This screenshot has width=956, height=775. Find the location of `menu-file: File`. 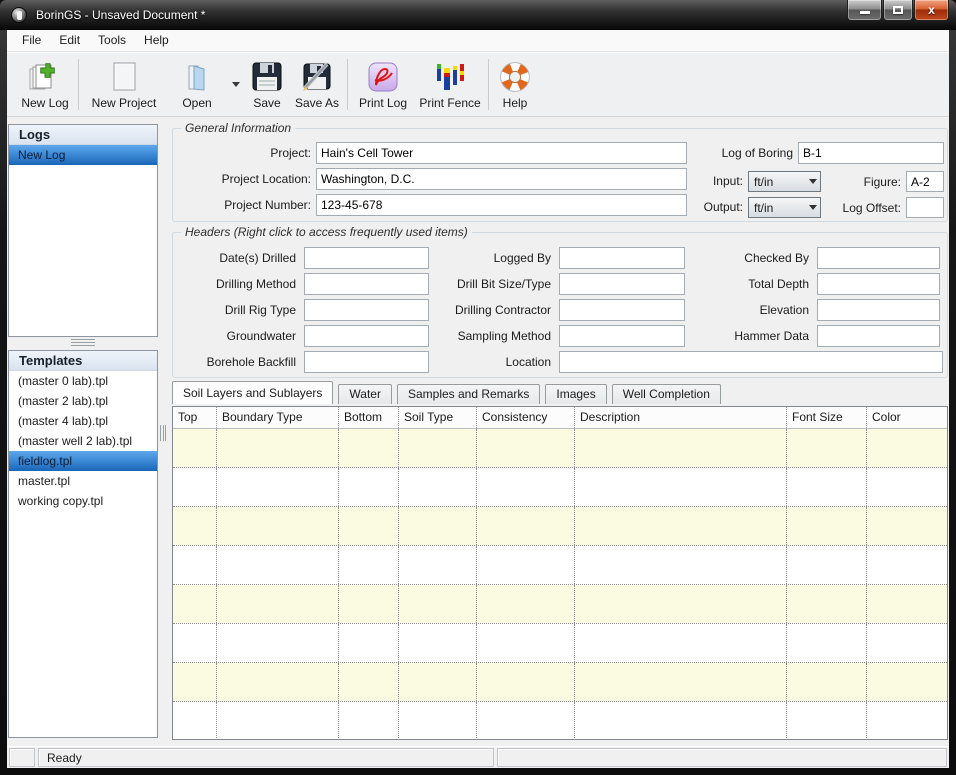

menu-file: File is located at coordinates (31, 40).